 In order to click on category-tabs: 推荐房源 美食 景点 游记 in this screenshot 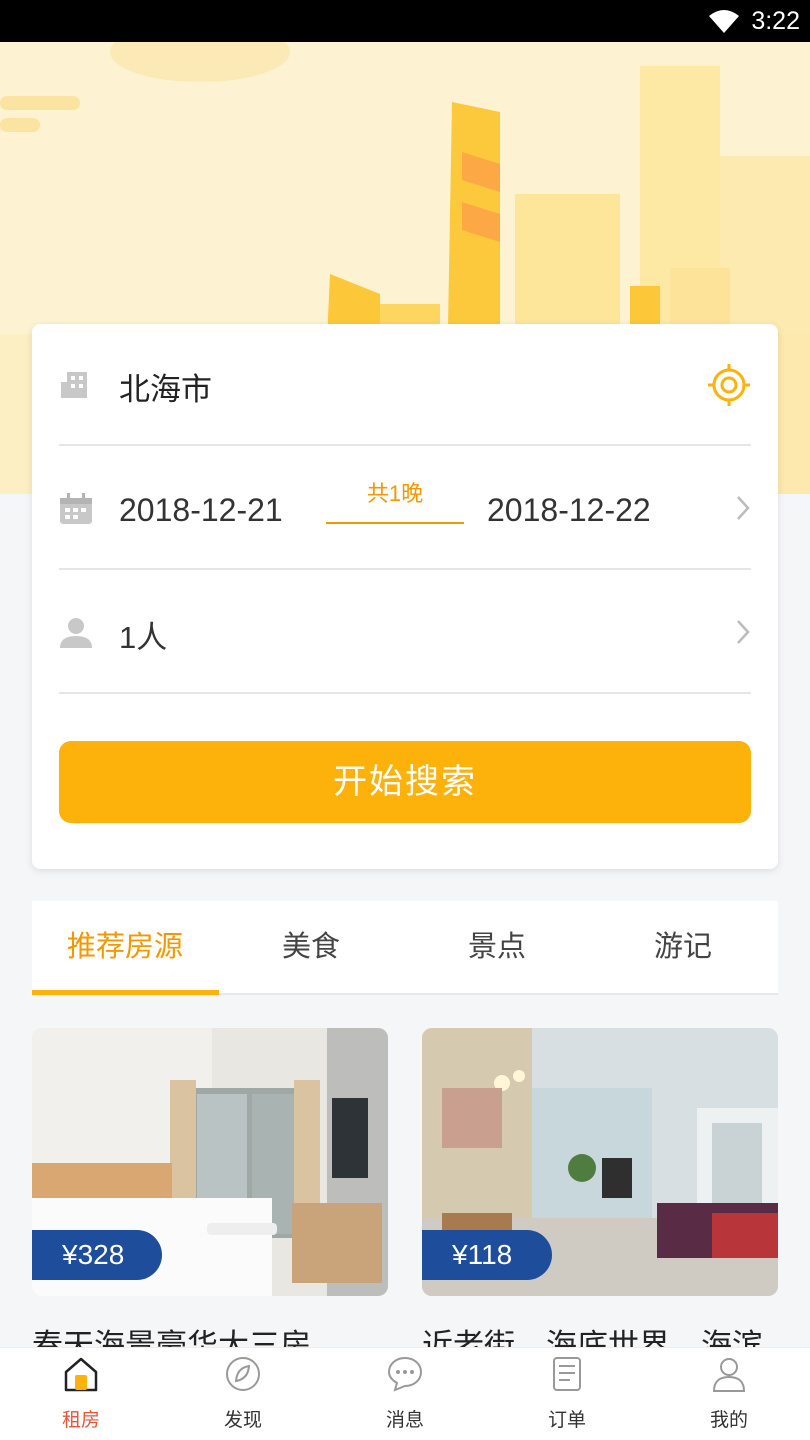, I will do `click(405, 948)`.